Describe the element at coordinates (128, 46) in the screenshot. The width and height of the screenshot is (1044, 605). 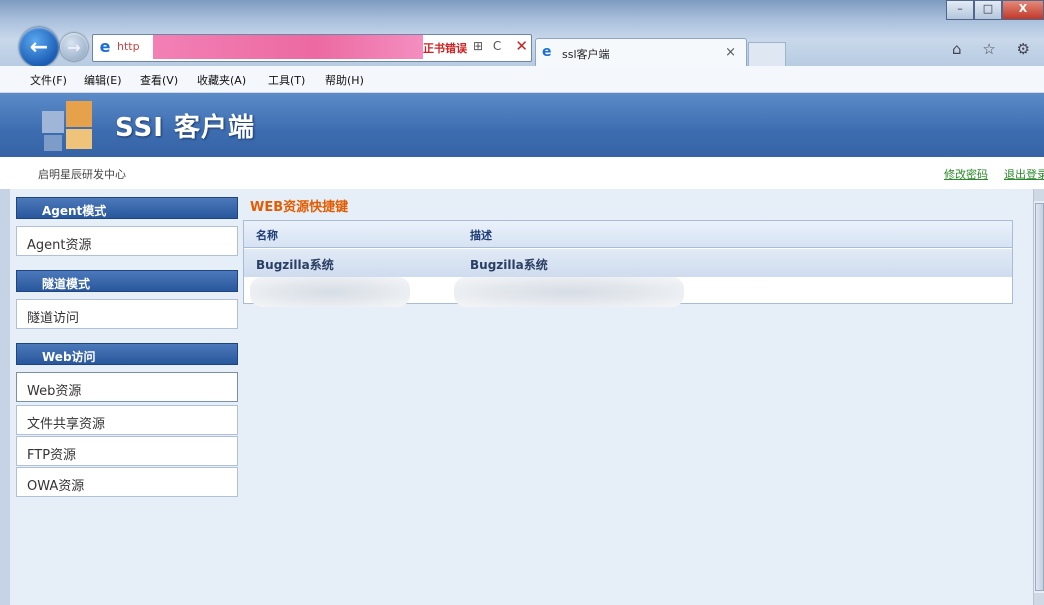
I see `address-url: http` at that location.